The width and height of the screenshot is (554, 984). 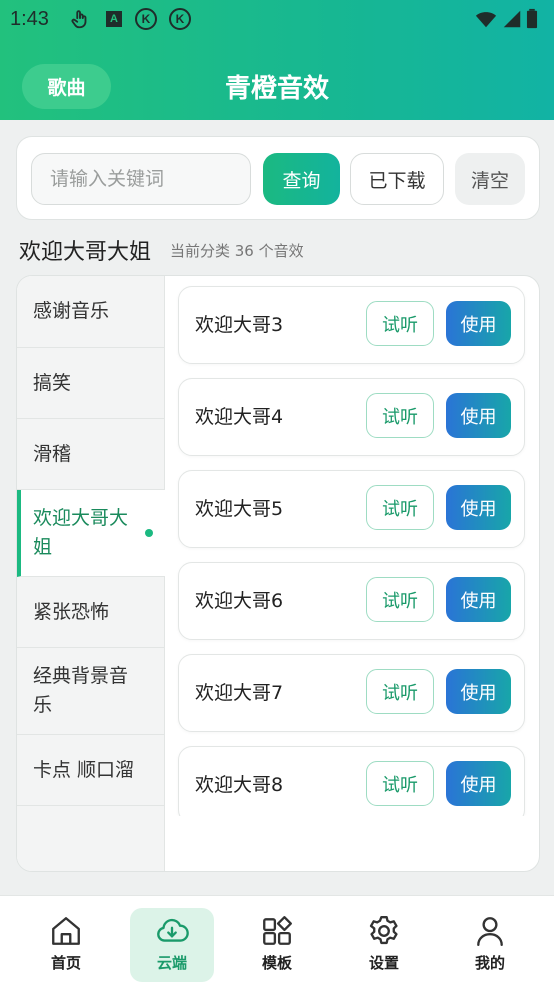 What do you see at coordinates (351, 509) in the screenshot?
I see `sound-item: 欢迎大哥5 试听 使用` at bounding box center [351, 509].